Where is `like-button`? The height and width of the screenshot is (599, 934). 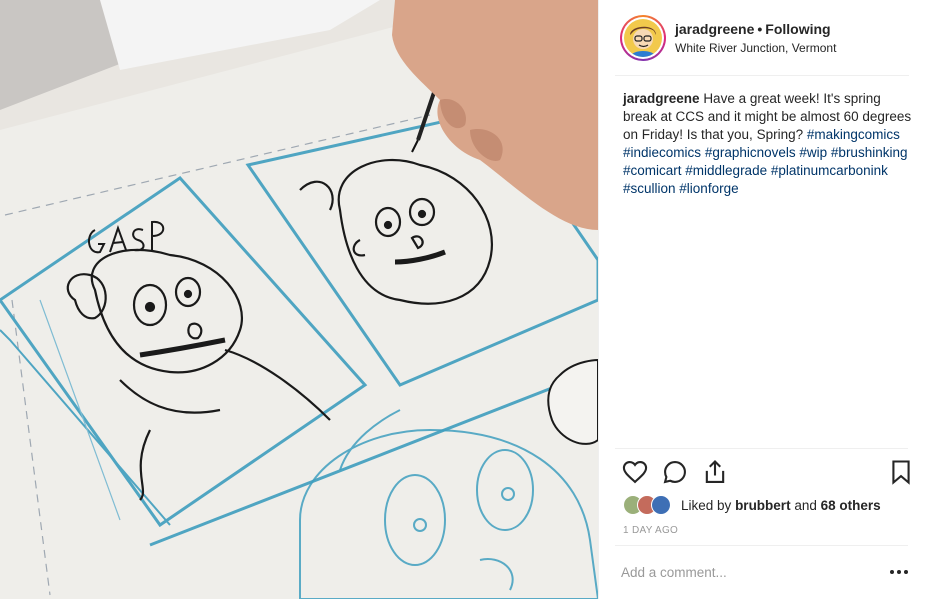
like-button is located at coordinates (635, 472).